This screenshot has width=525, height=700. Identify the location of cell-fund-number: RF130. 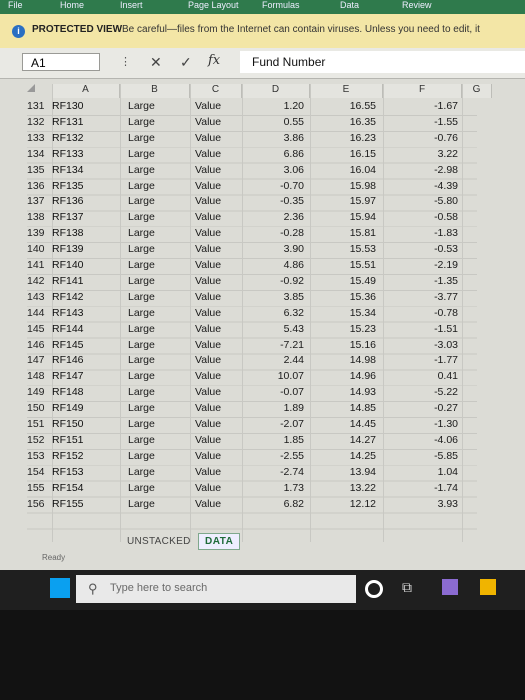
(68, 106).